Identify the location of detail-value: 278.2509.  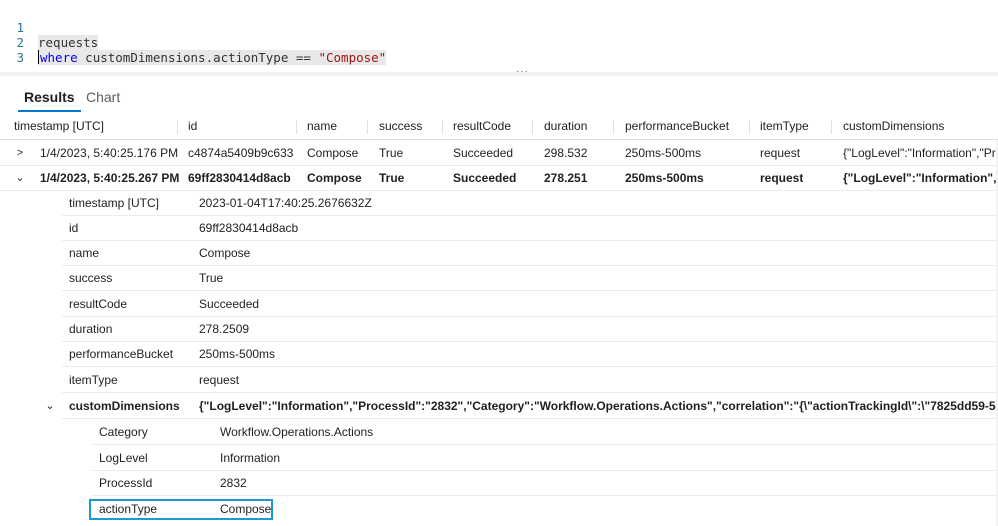
(224, 329).